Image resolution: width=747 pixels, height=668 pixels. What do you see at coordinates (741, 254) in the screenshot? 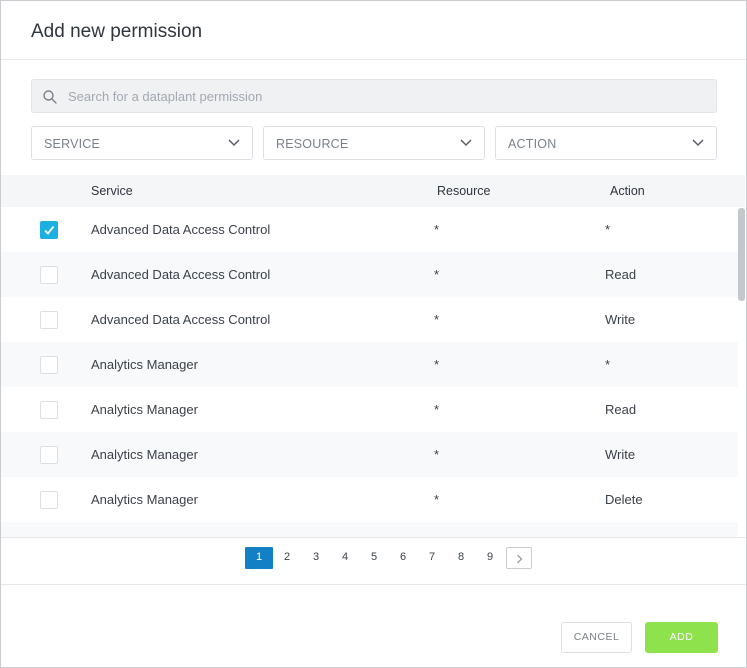
I see `scrollbar-thumb` at bounding box center [741, 254].